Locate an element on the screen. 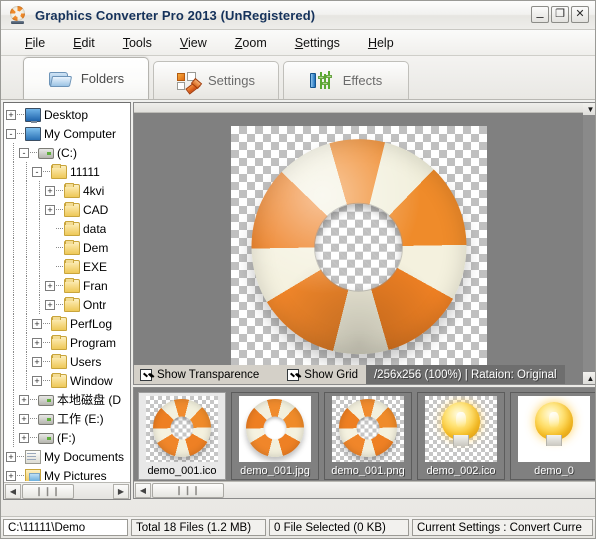 The width and height of the screenshot is (596, 539). maximize-icon: ❐ is located at coordinates (560, 14).